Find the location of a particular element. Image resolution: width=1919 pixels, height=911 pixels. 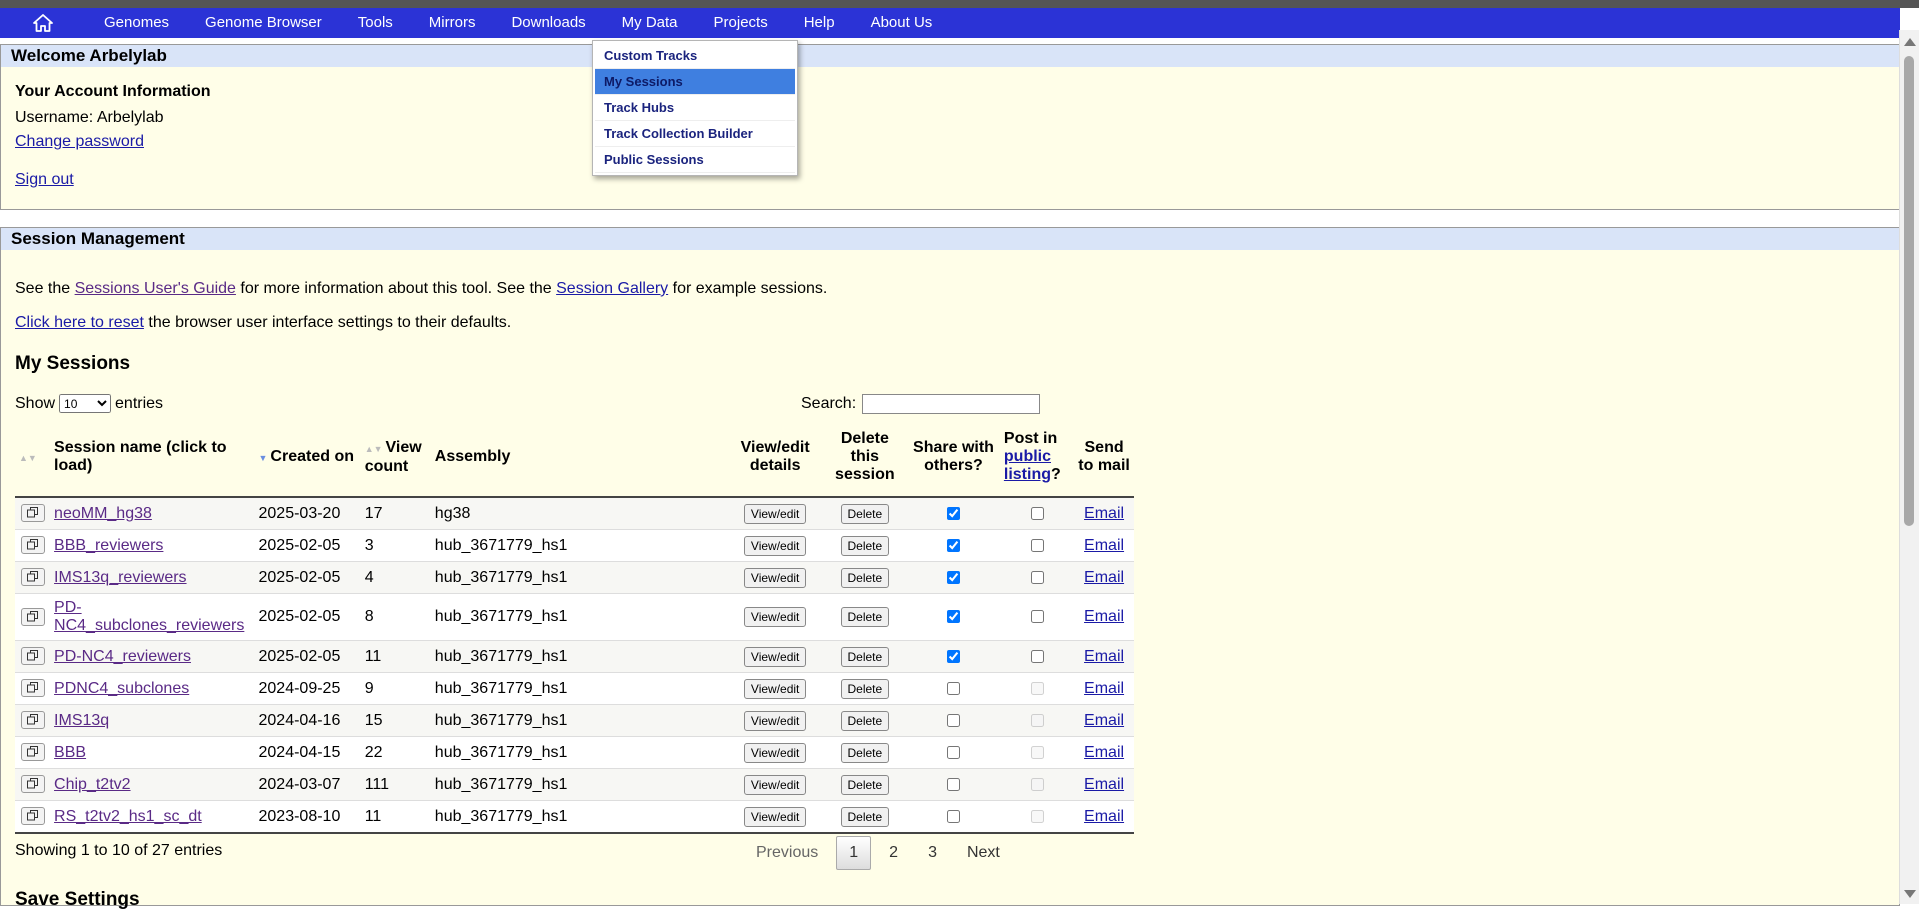

page-1-button: 1 is located at coordinates (854, 853).